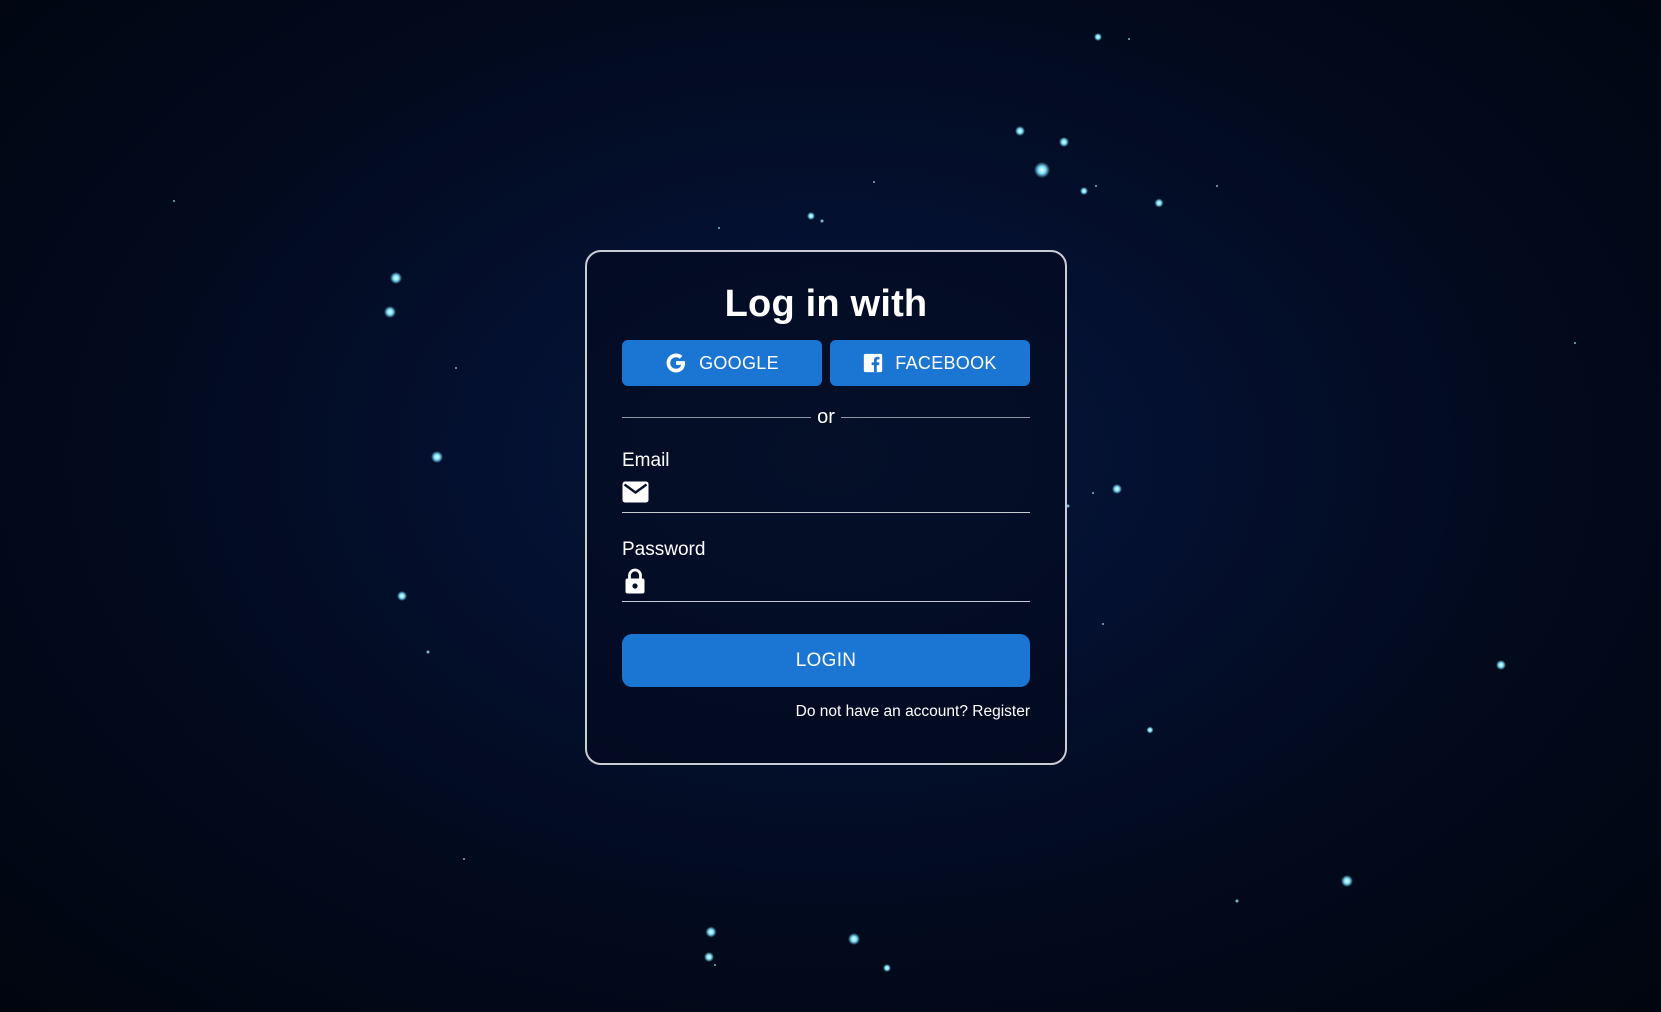 The width and height of the screenshot is (1661, 1012). What do you see at coordinates (664, 549) in the screenshot?
I see `password-label: Password` at bounding box center [664, 549].